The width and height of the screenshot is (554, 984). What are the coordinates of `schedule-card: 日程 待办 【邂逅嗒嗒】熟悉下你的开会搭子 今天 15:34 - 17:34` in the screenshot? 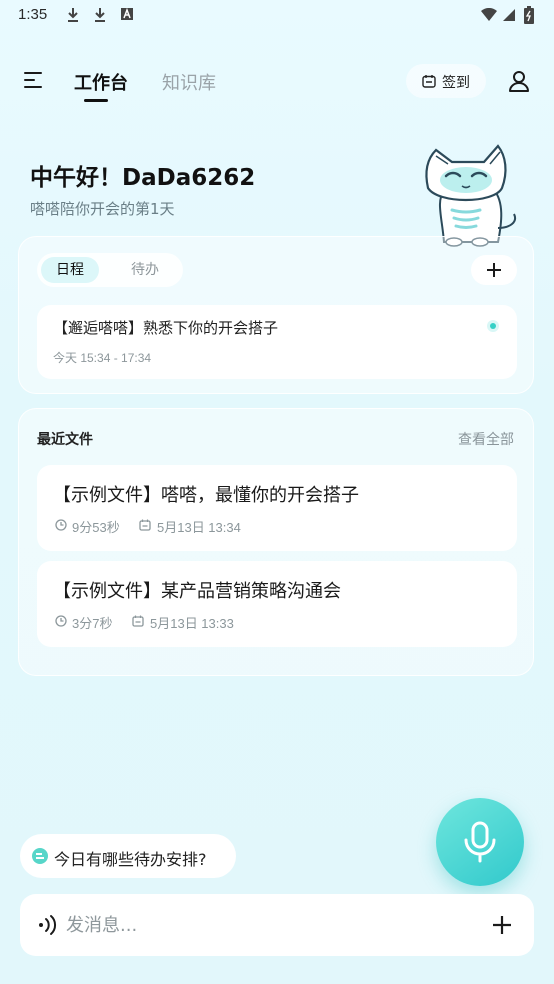 It's located at (276, 315).